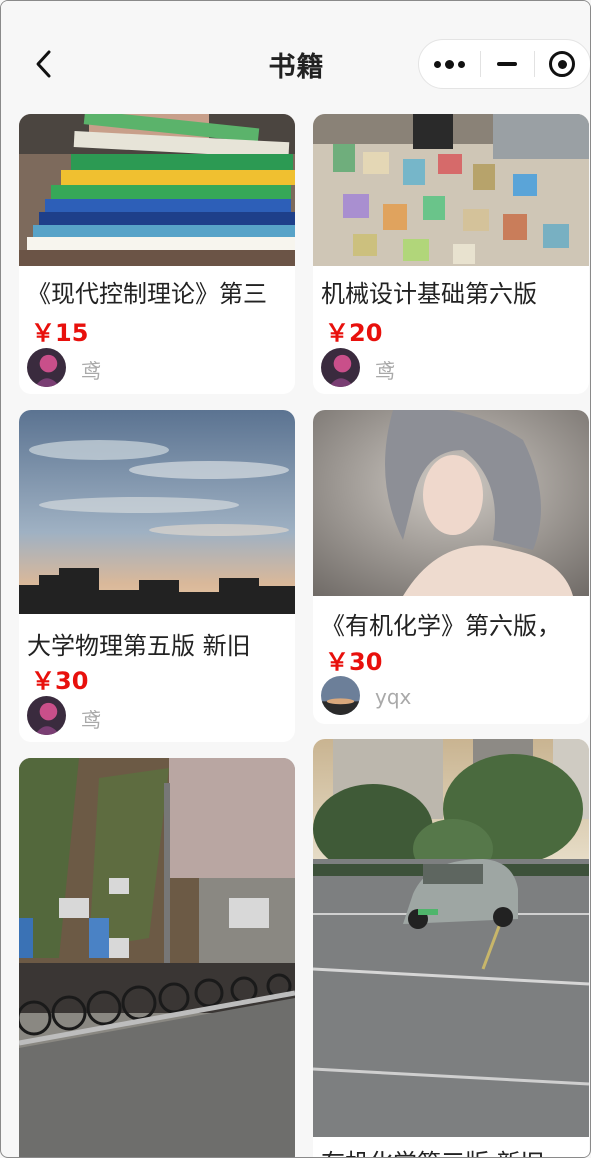 The height and width of the screenshot is (1158, 591). What do you see at coordinates (354, 333) in the screenshot?
I see `book-price: ￥20` at bounding box center [354, 333].